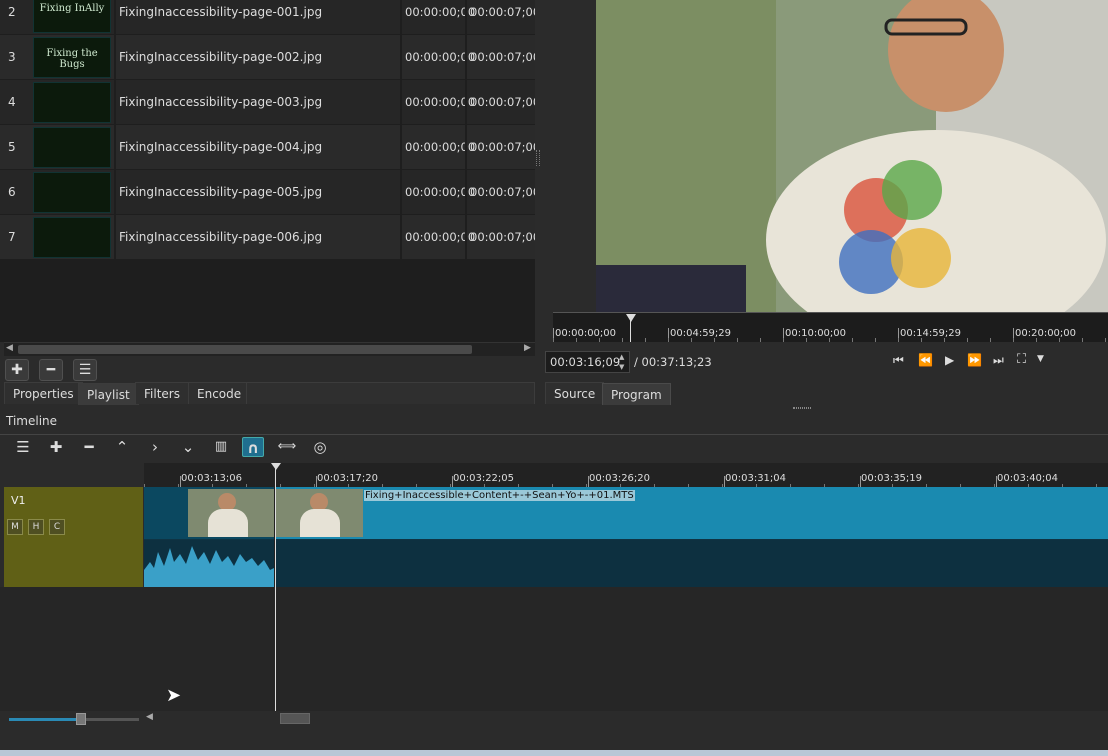 The image size is (1108, 756). Describe the element at coordinates (1028, 478) in the screenshot. I see `ruler-label: 00:03:40;04` at that location.